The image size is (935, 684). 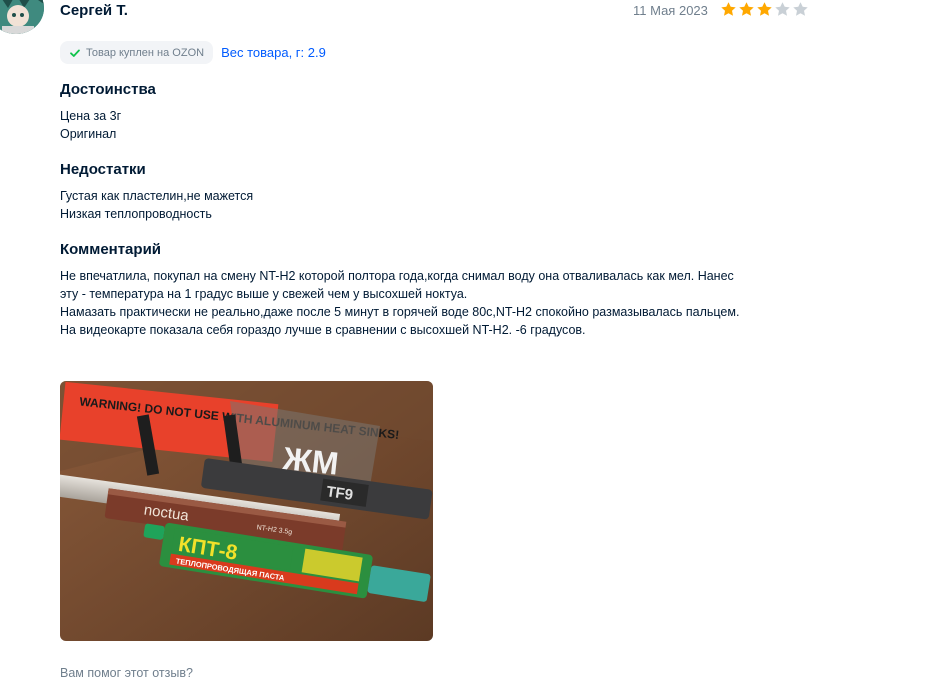 I want to click on badge-row: Товар куплен на OZON Вес товара, г: 2.9, so click(x=193, y=52).